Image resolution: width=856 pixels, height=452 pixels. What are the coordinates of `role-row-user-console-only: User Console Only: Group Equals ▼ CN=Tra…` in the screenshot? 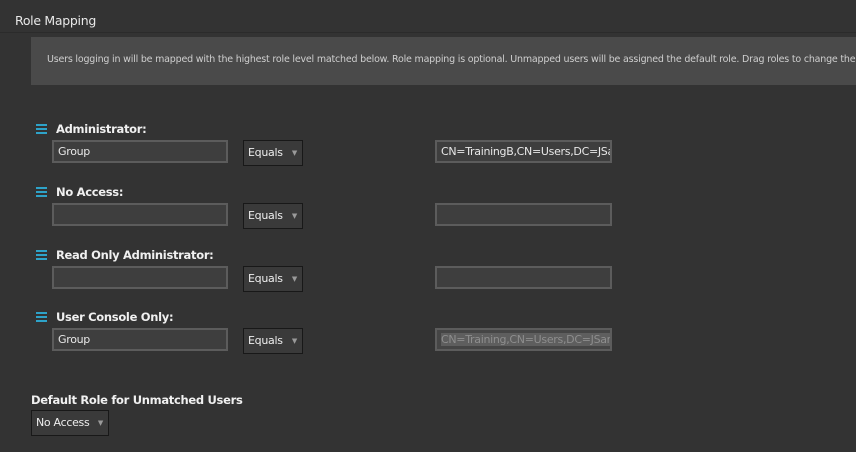 It's located at (428, 340).